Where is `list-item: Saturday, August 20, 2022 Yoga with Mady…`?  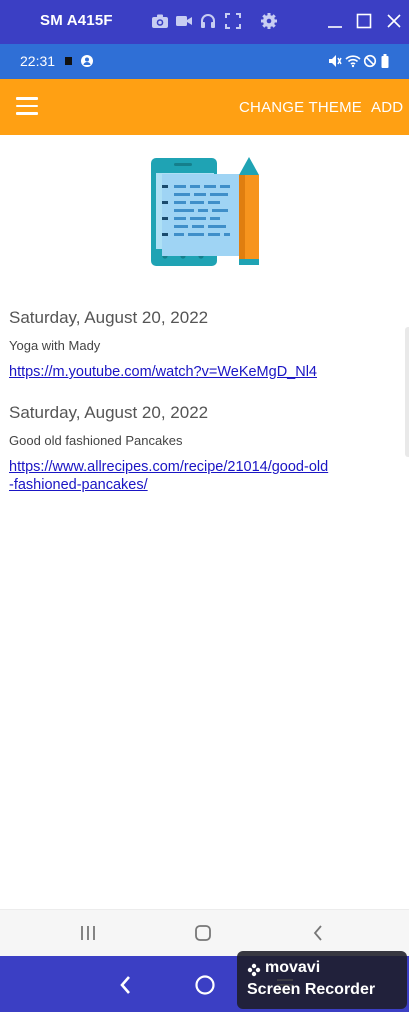 list-item: Saturday, August 20, 2022 Yoga with Mady… is located at coordinates (189, 344).